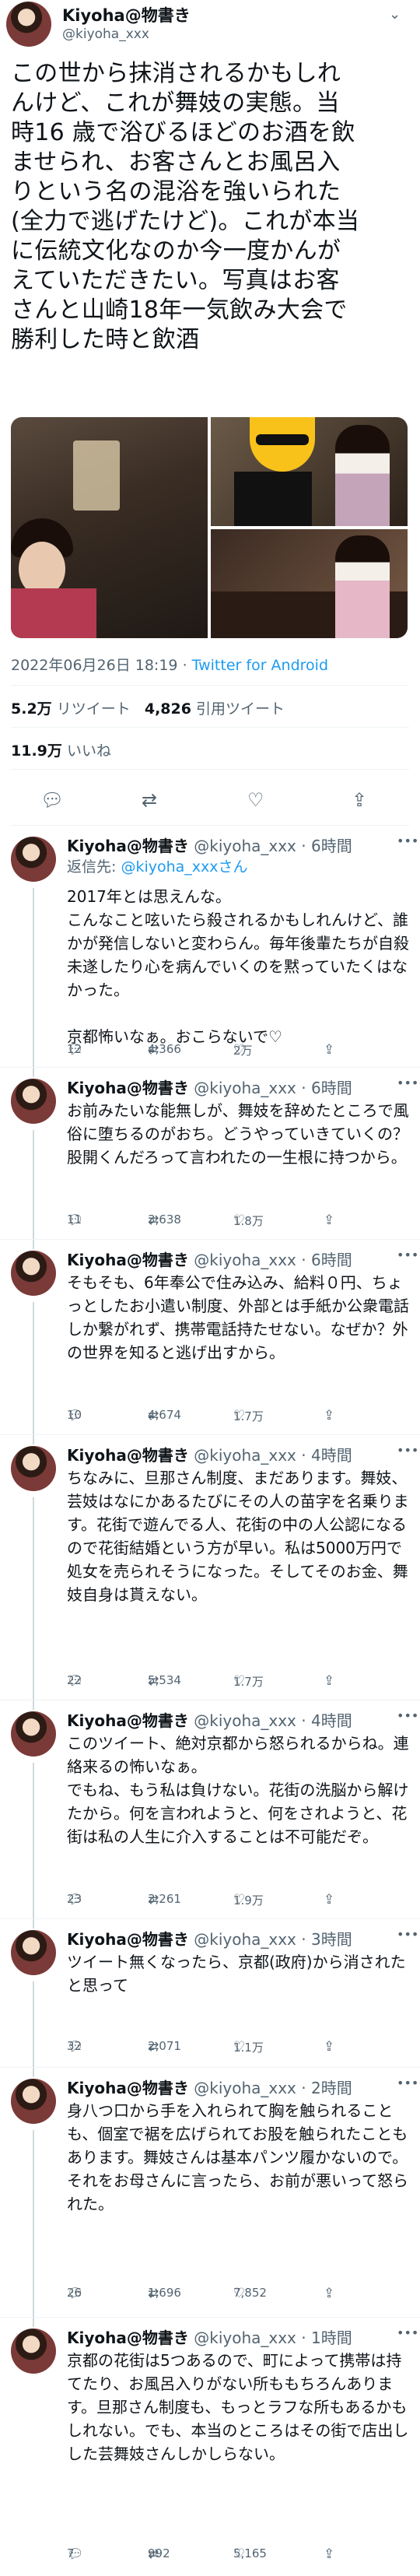 Image resolution: width=420 pixels, height=2576 pixels. I want to click on tweet-source-app: Twitter for Android, so click(260, 666).